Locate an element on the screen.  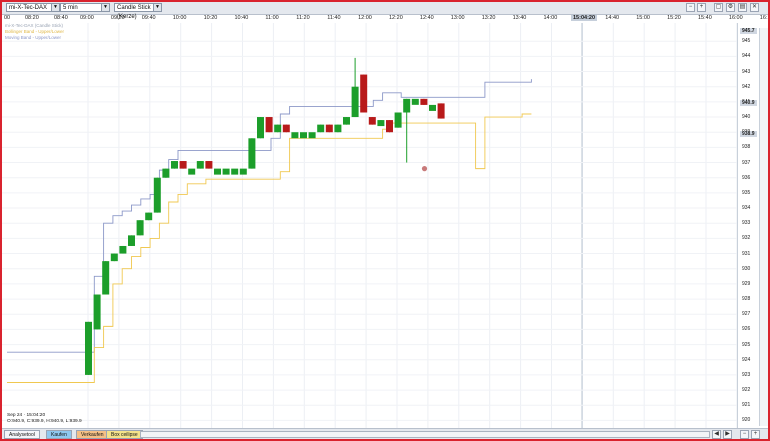
zoom-in-x-button: + is located at coordinates (755, 434).